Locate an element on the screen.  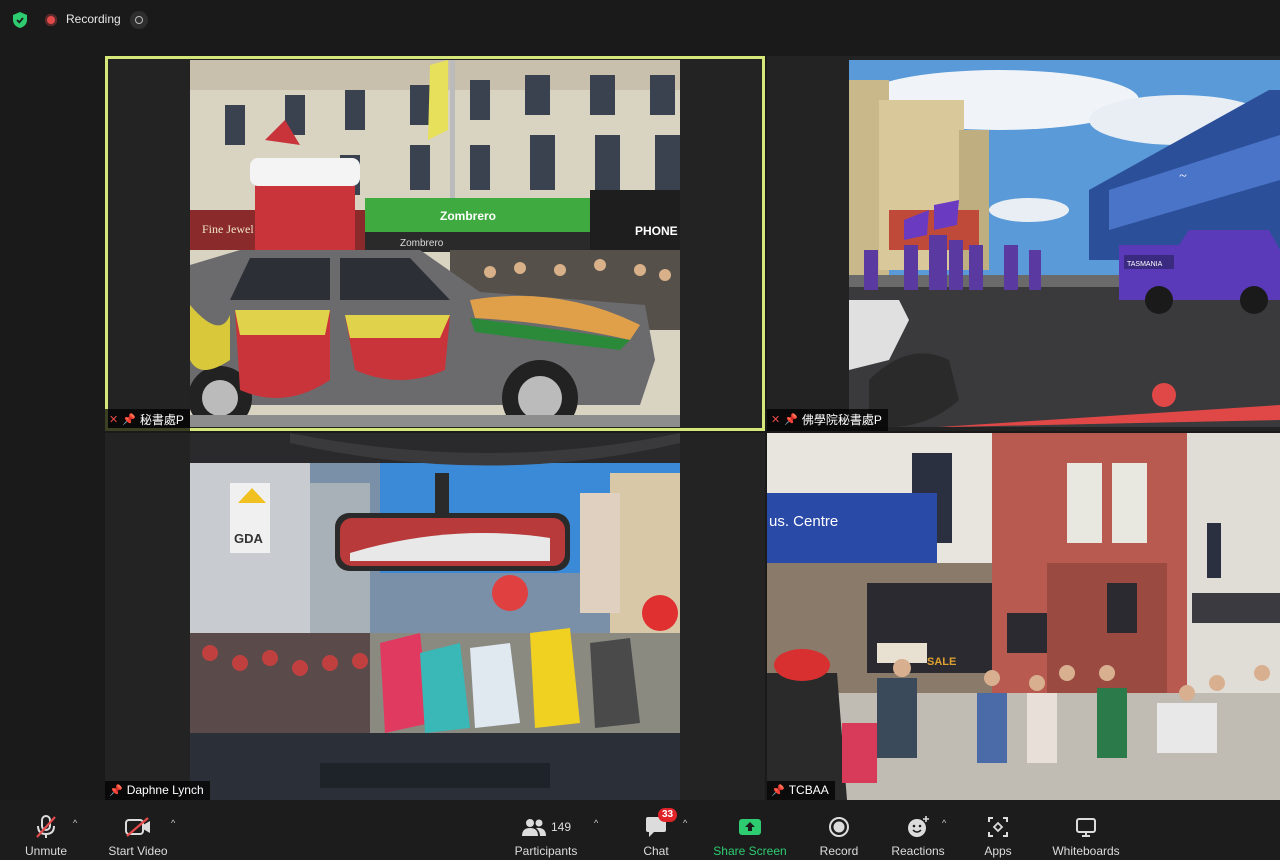
unmute-button: Unmute is located at coordinates (46, 830).